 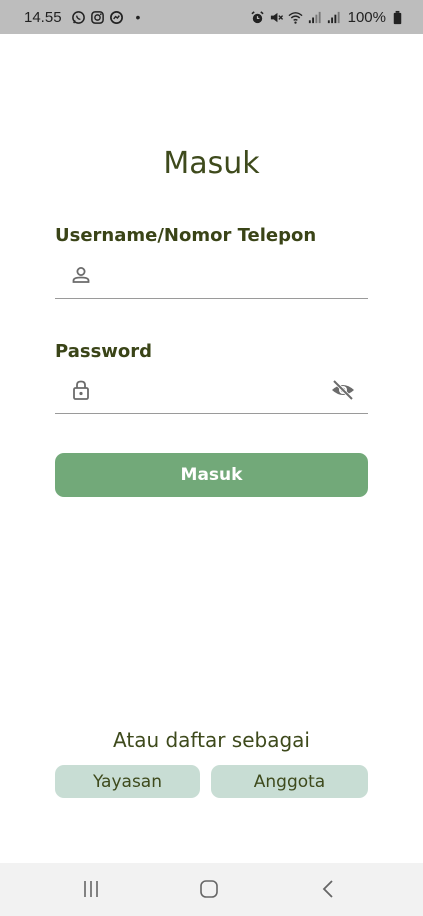 What do you see at coordinates (127, 781) in the screenshot?
I see `register-yayasan-button: Yayasan` at bounding box center [127, 781].